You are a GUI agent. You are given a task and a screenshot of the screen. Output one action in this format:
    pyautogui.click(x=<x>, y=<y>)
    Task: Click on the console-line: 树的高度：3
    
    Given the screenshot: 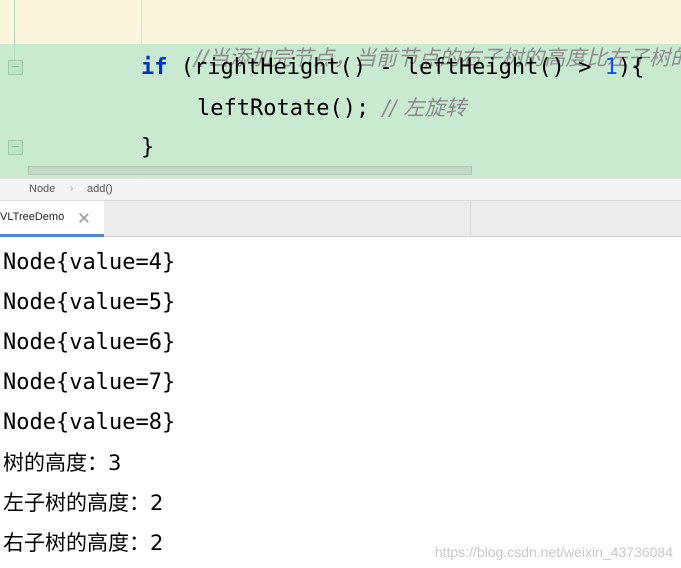 What is the action you would take?
    pyautogui.click(x=62, y=463)
    